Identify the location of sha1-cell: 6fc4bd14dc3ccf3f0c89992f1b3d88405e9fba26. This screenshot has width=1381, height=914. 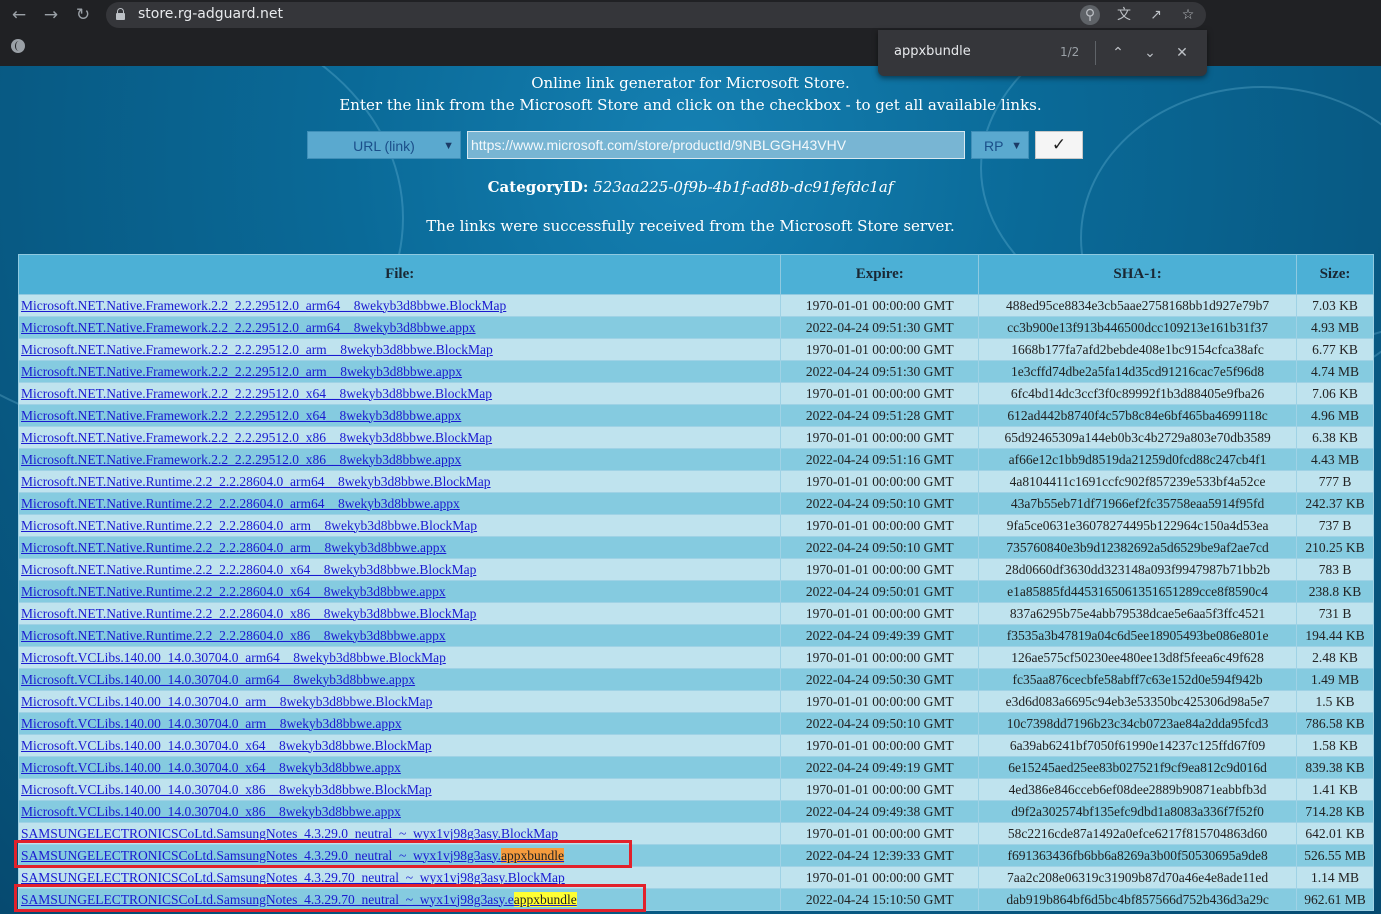
(1138, 393).